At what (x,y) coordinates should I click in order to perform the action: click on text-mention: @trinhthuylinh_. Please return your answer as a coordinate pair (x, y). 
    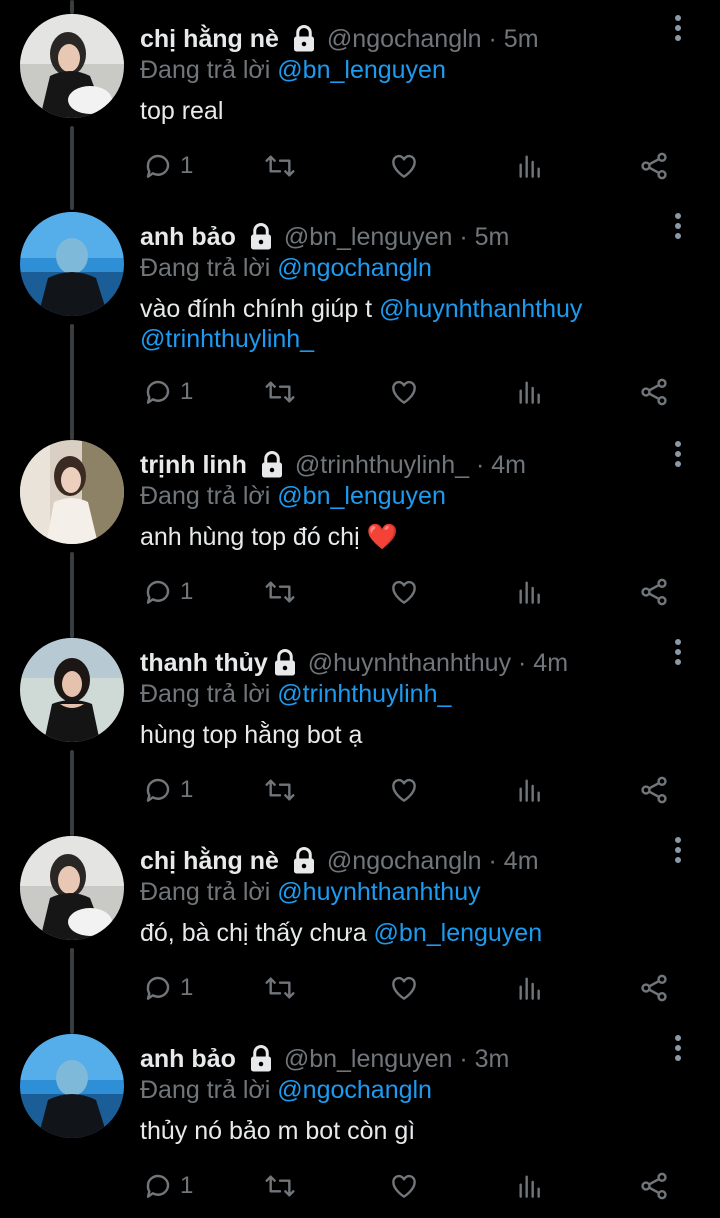
    Looking at the image, I should click on (227, 339).